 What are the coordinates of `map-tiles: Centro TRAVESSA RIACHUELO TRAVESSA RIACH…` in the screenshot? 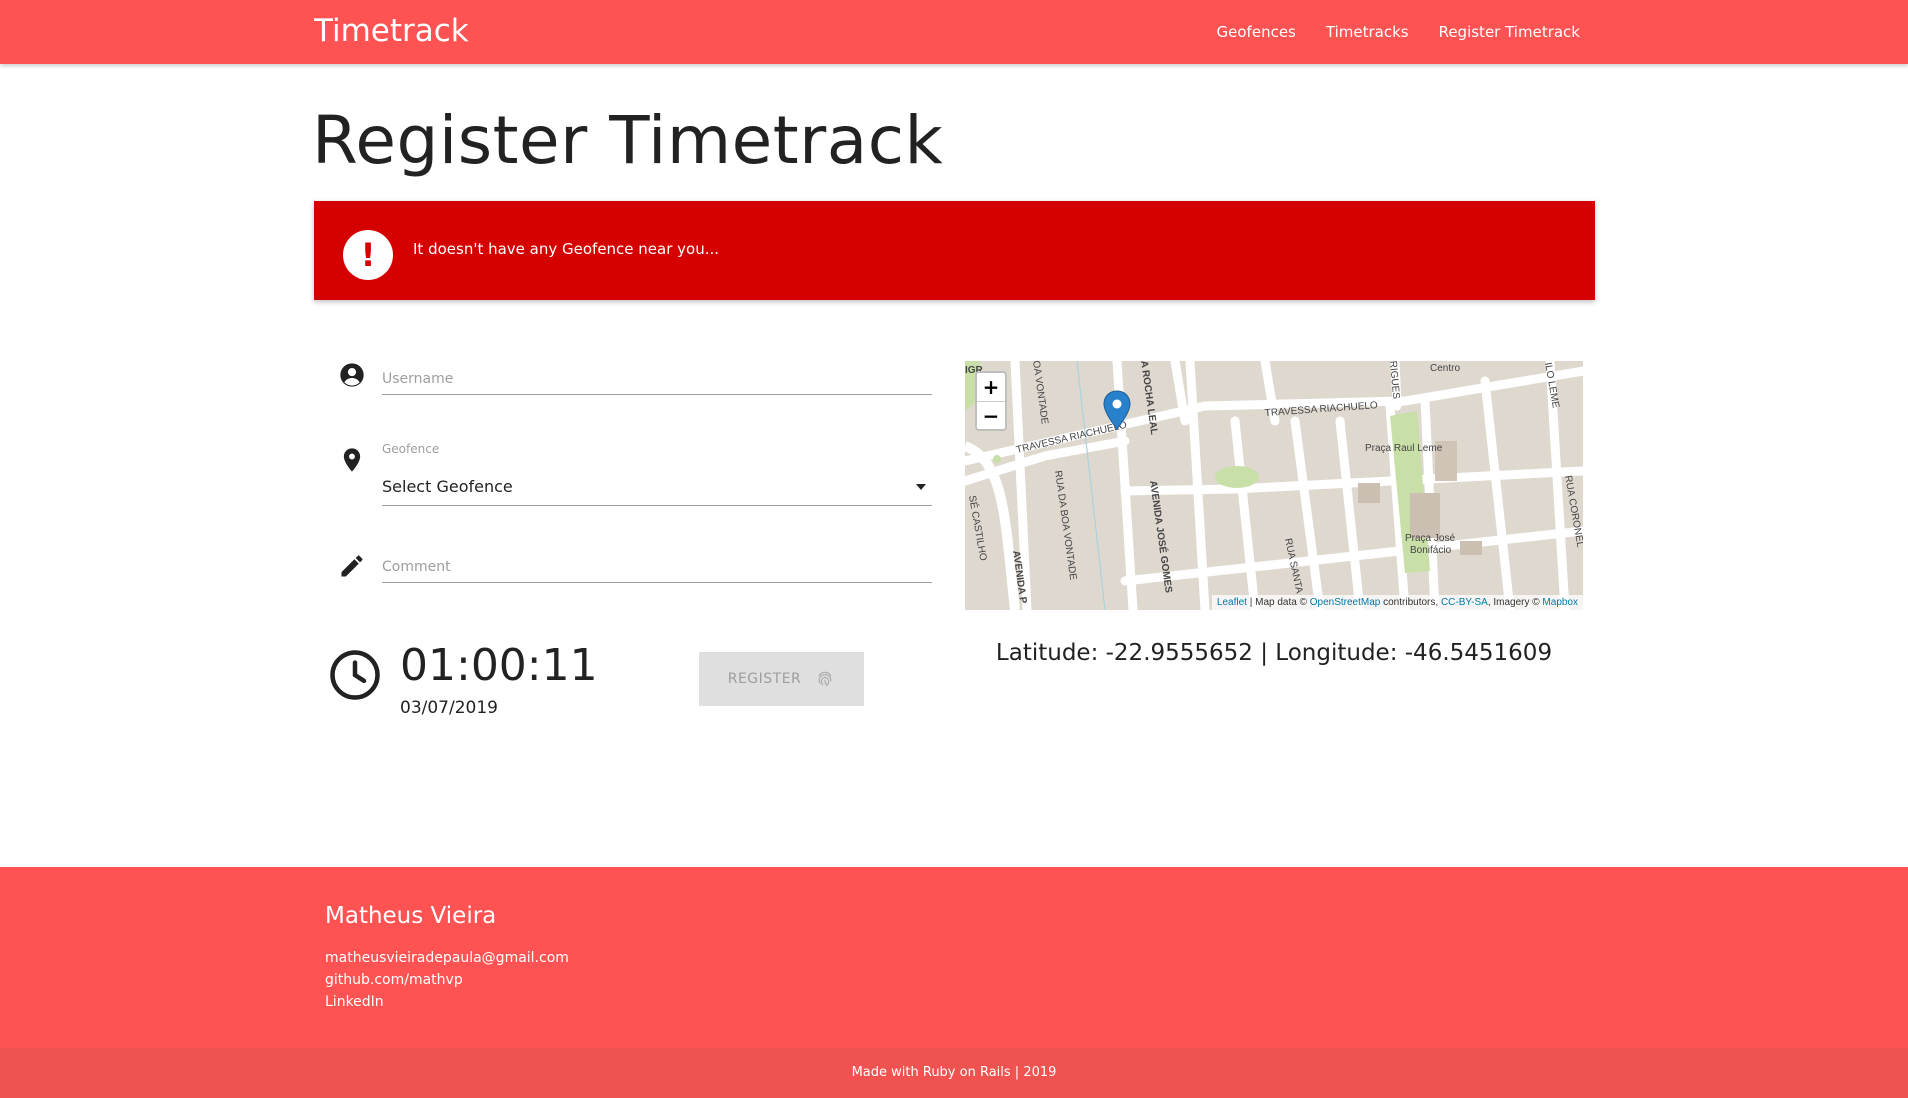 It's located at (1274, 485).